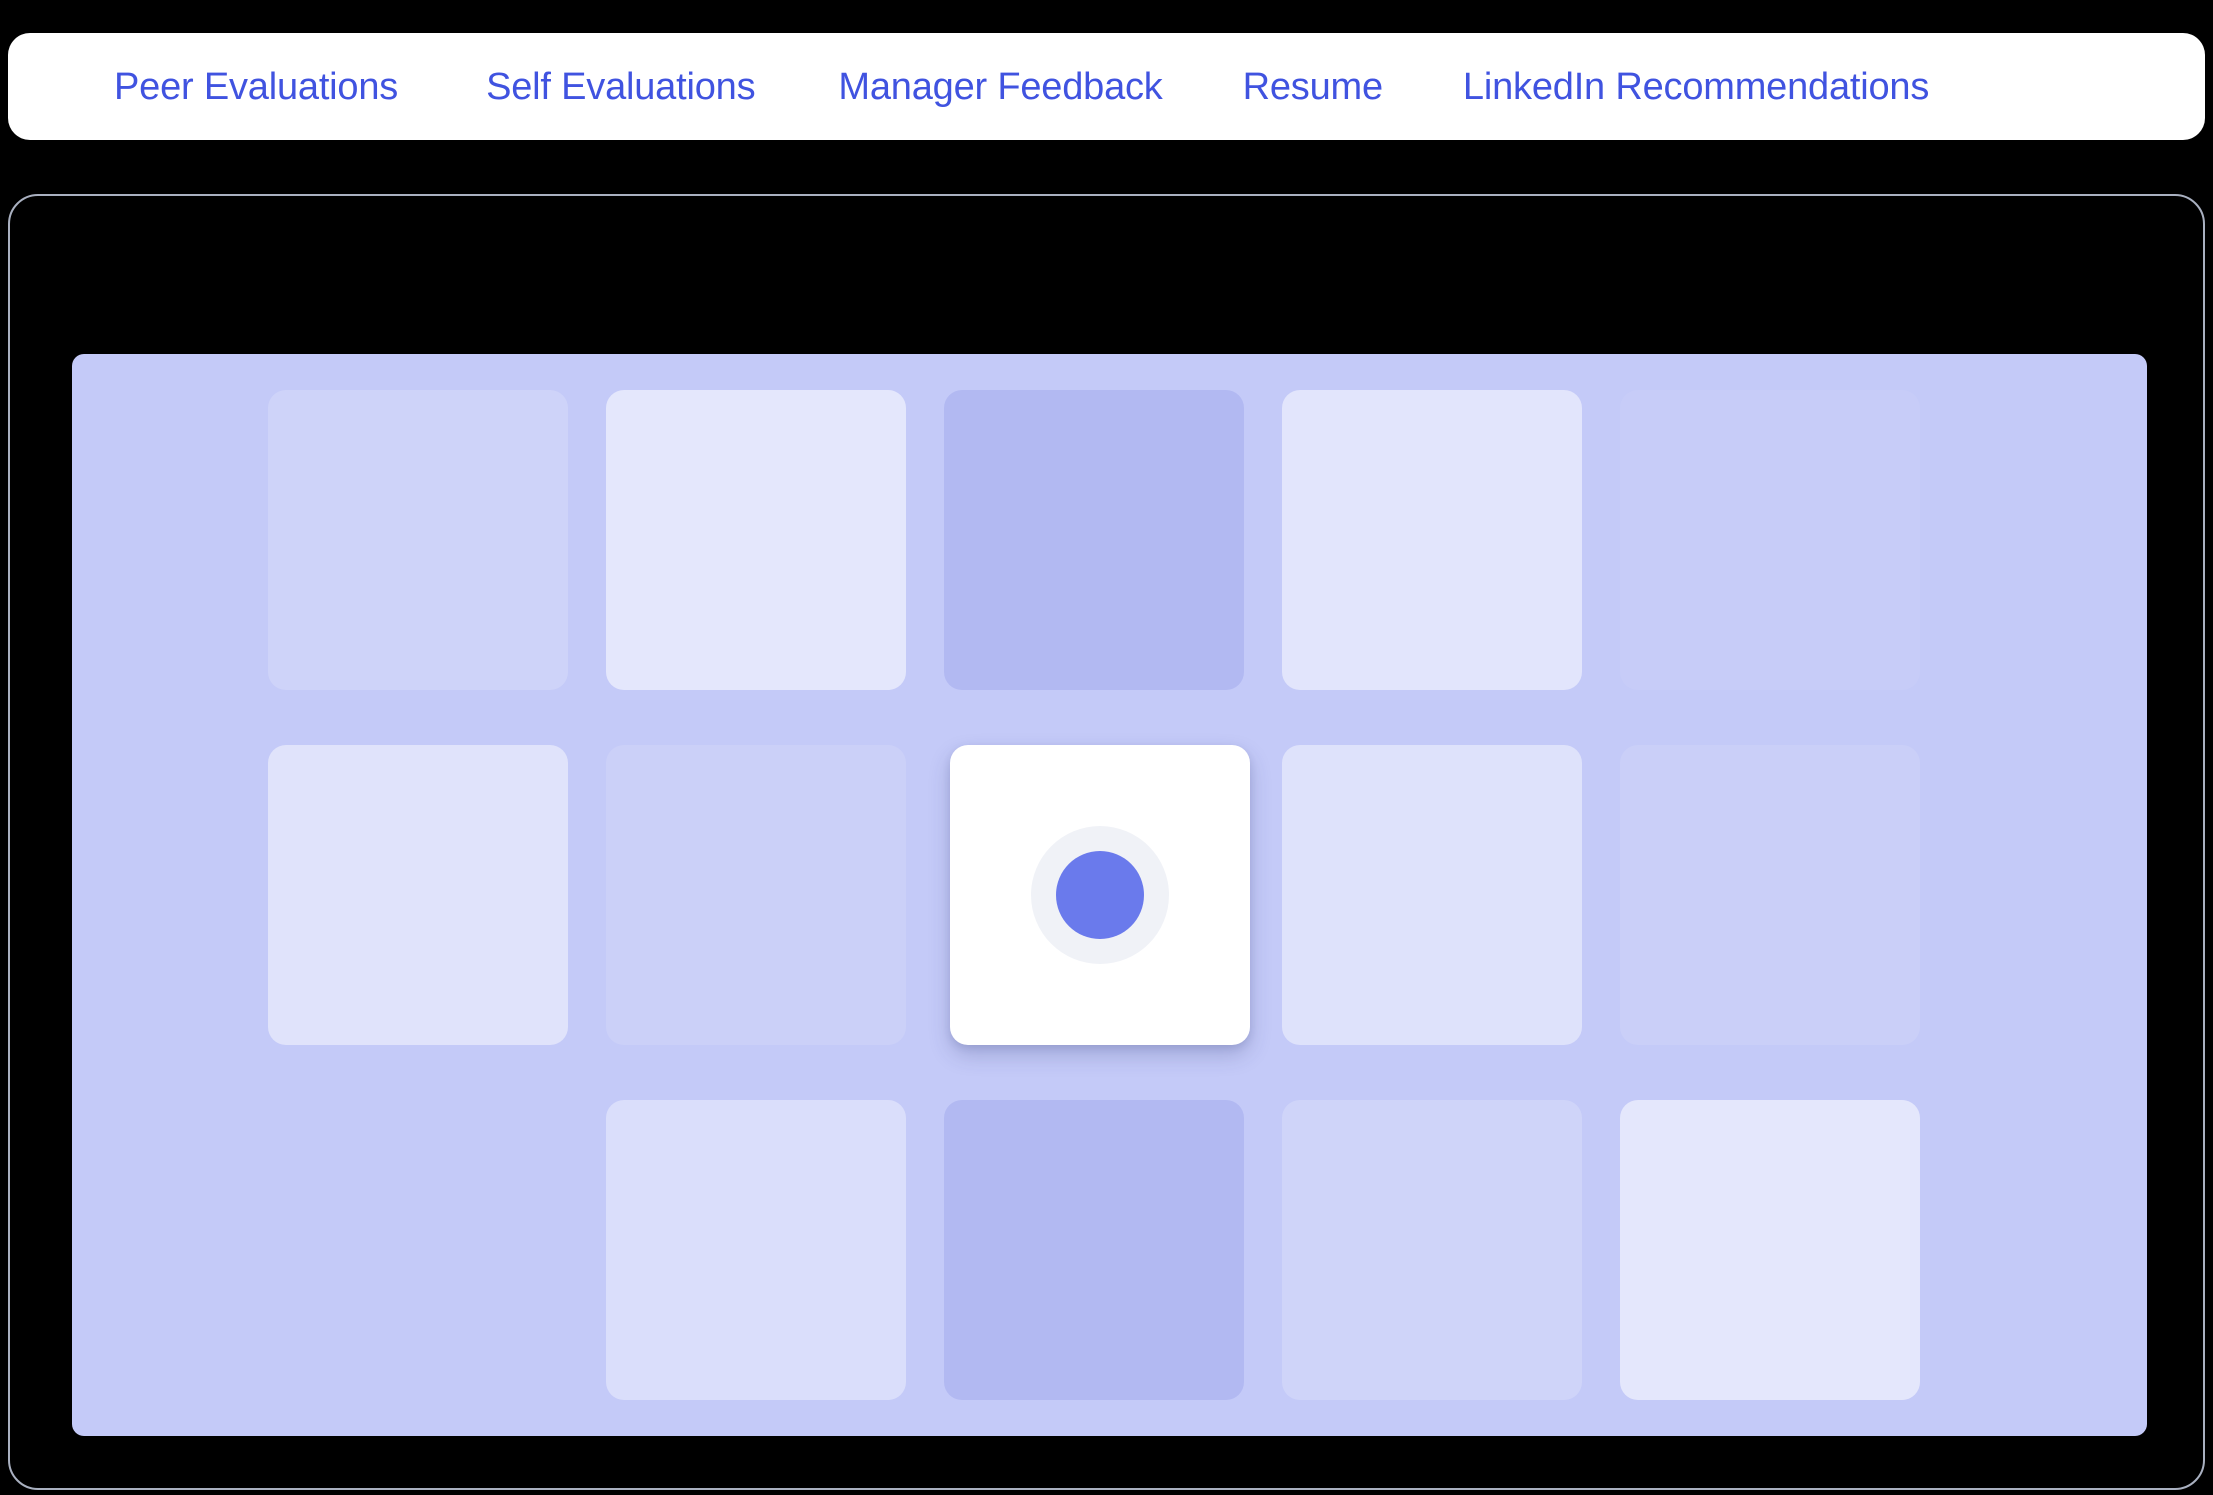  What do you see at coordinates (1696, 87) in the screenshot?
I see `nav-link-linkedin-recommendations: LinkedIn Recommendations` at bounding box center [1696, 87].